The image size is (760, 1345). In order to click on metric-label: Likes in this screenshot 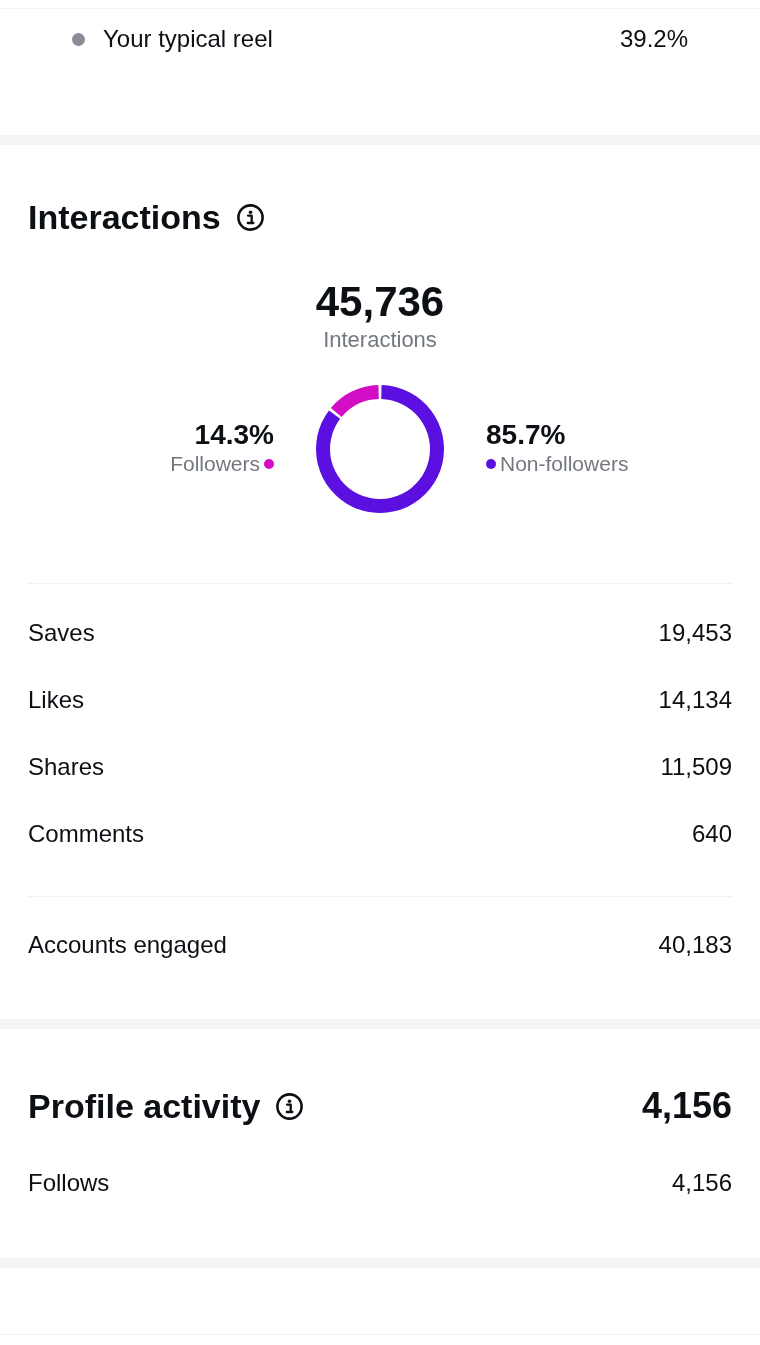, I will do `click(56, 699)`.